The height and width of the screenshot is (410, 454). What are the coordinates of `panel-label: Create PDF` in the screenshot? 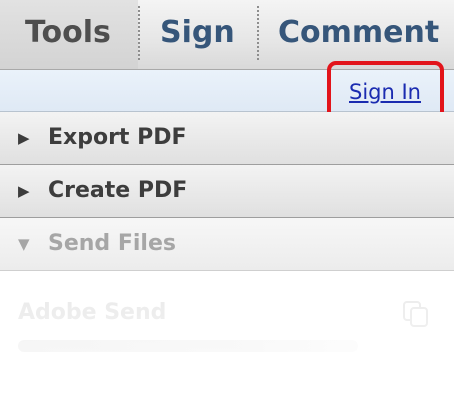 It's located at (118, 190).